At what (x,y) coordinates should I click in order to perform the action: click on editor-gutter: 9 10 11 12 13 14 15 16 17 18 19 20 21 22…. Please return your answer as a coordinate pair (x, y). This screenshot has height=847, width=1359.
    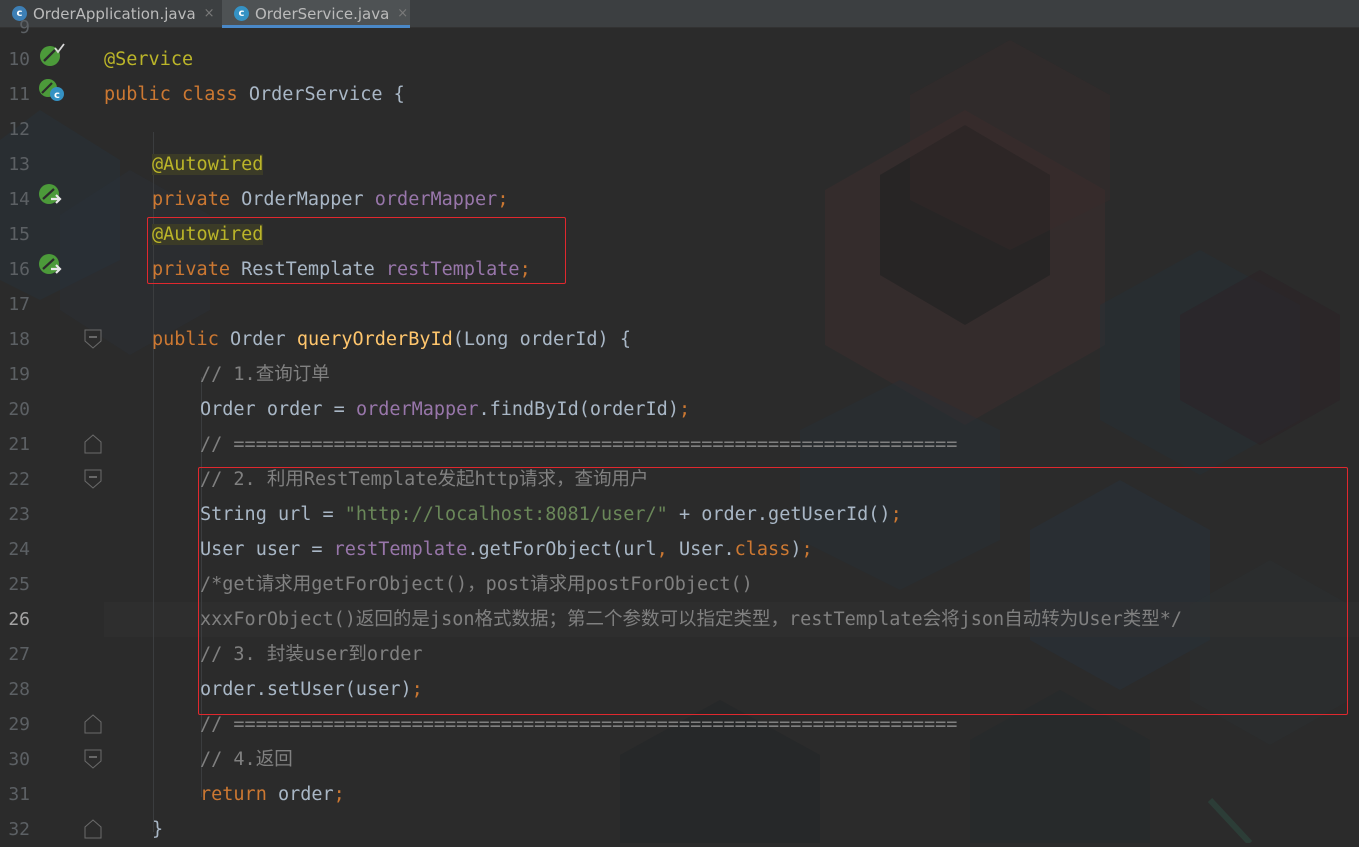
    Looking at the image, I should click on (52, 430).